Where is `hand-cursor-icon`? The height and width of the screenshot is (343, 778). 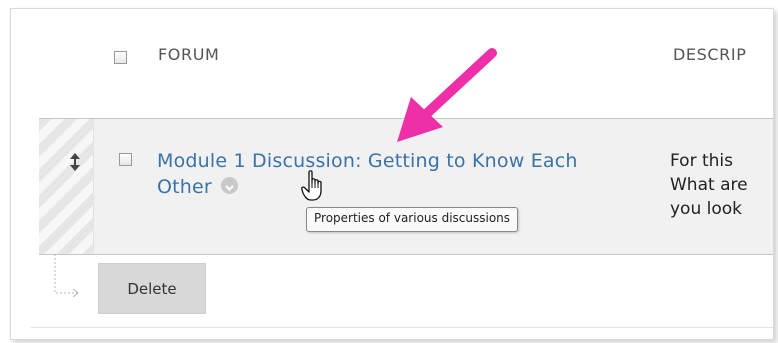 hand-cursor-icon is located at coordinates (311, 185).